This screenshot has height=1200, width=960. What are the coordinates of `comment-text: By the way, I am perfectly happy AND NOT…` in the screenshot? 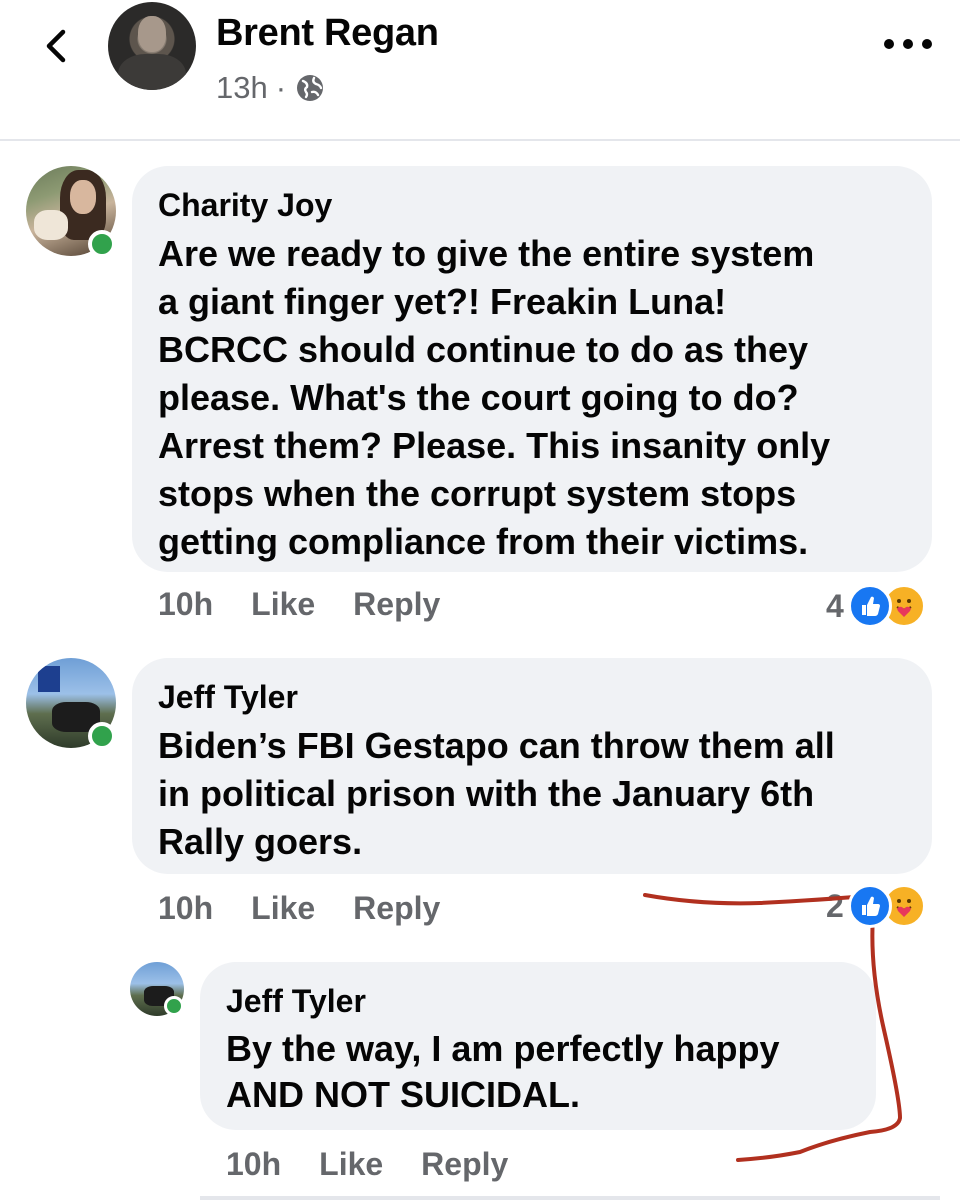 It's located at (503, 1071).